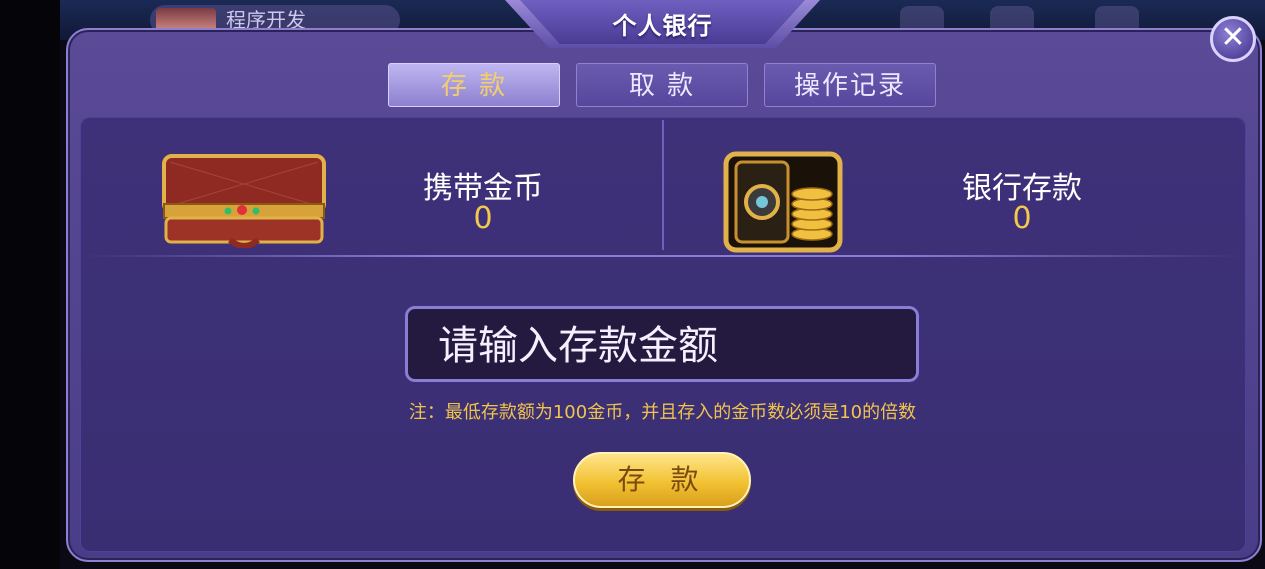 The width and height of the screenshot is (1265, 569). Describe the element at coordinates (1022, 218) in the screenshot. I see `bank-balance-value: 0` at that location.